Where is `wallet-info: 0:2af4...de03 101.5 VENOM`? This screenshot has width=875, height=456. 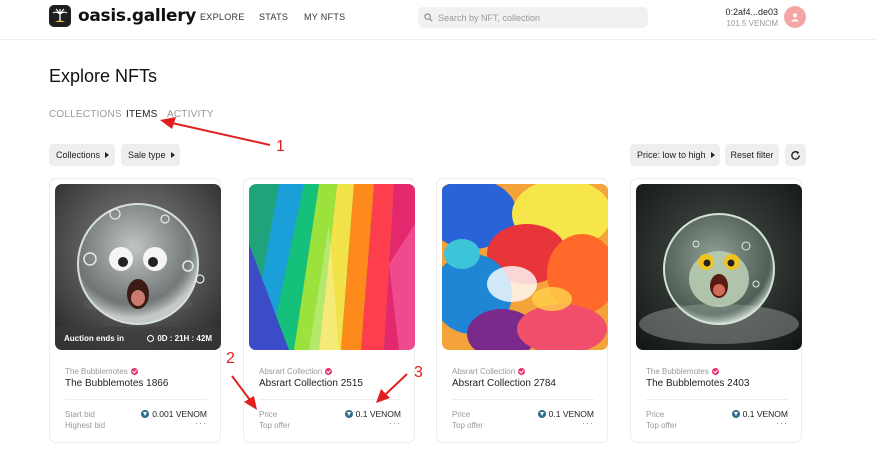 wallet-info: 0:2af4...de03 101.5 VENOM is located at coordinates (751, 17).